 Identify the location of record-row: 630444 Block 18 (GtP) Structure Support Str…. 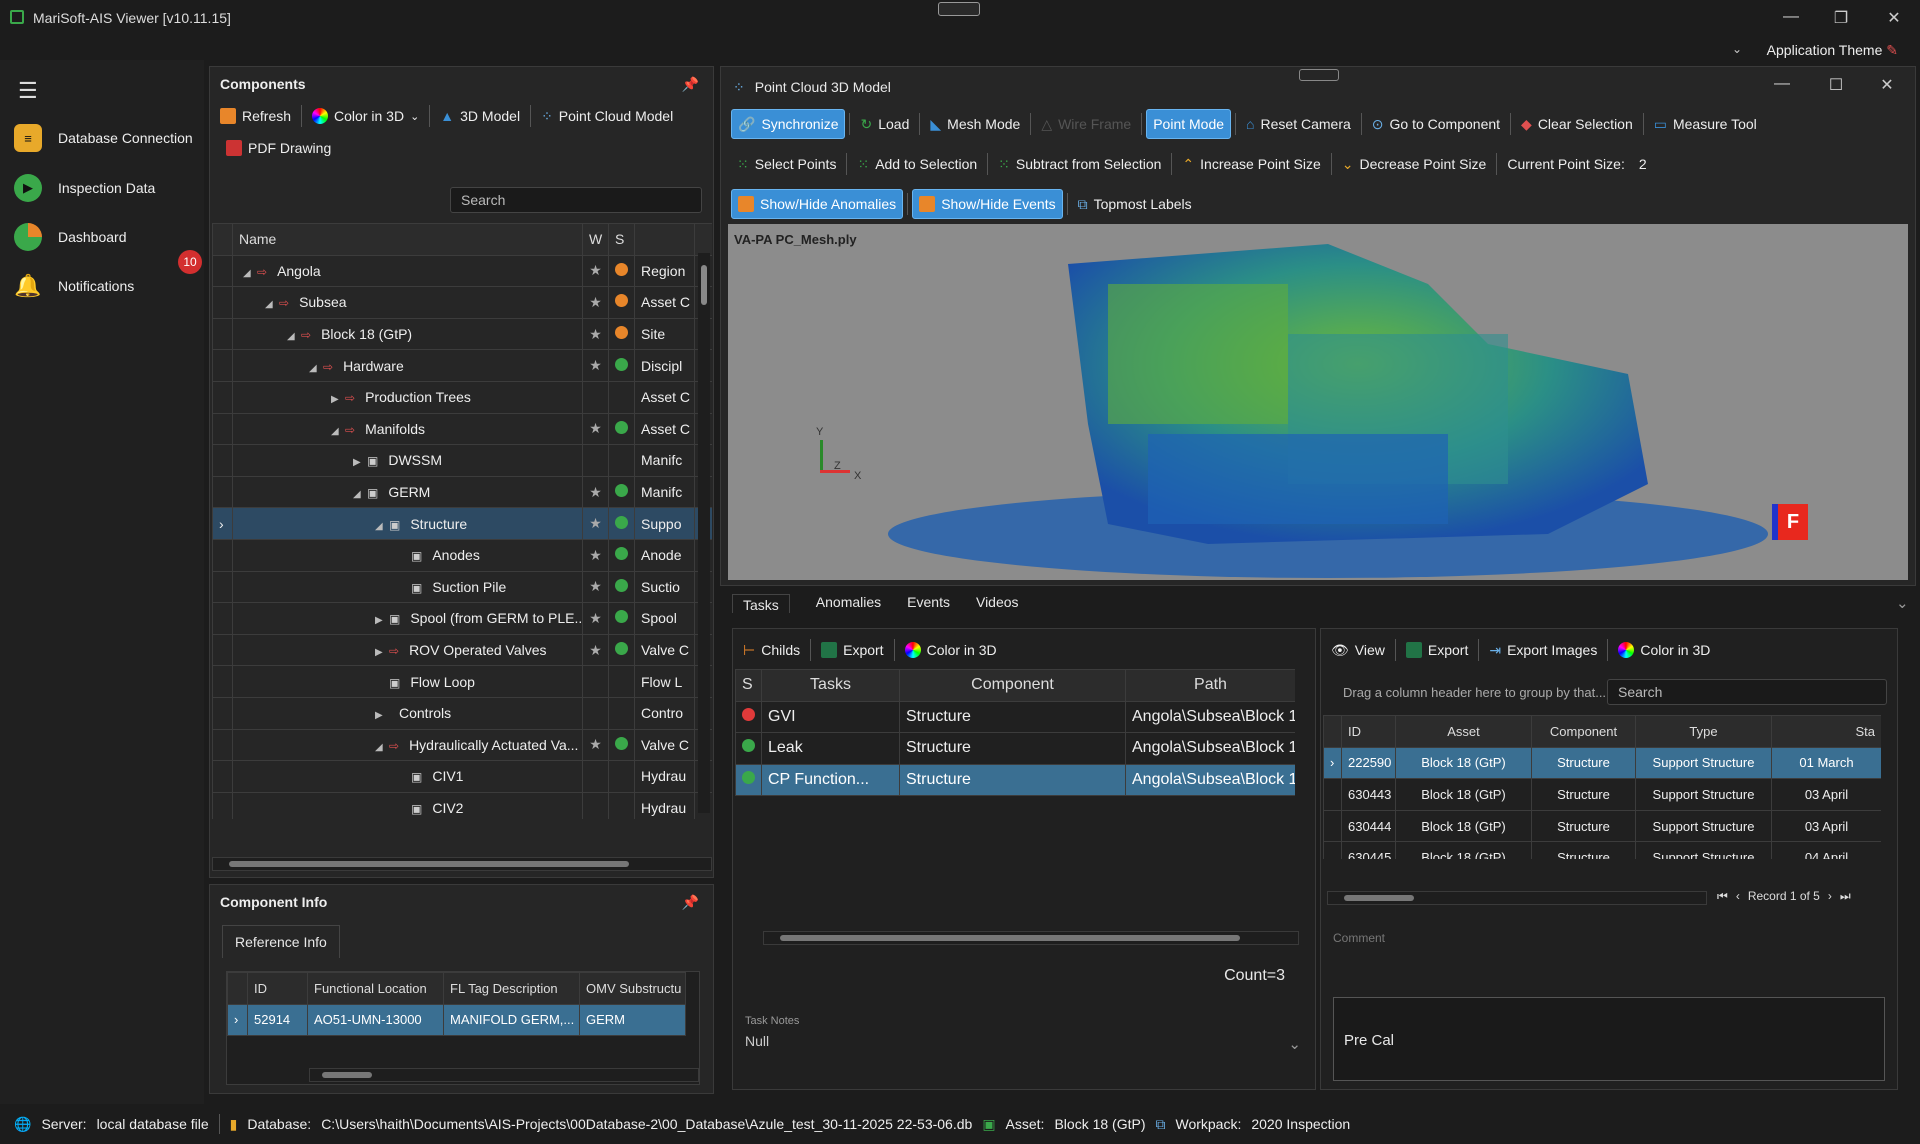
(1602, 826).